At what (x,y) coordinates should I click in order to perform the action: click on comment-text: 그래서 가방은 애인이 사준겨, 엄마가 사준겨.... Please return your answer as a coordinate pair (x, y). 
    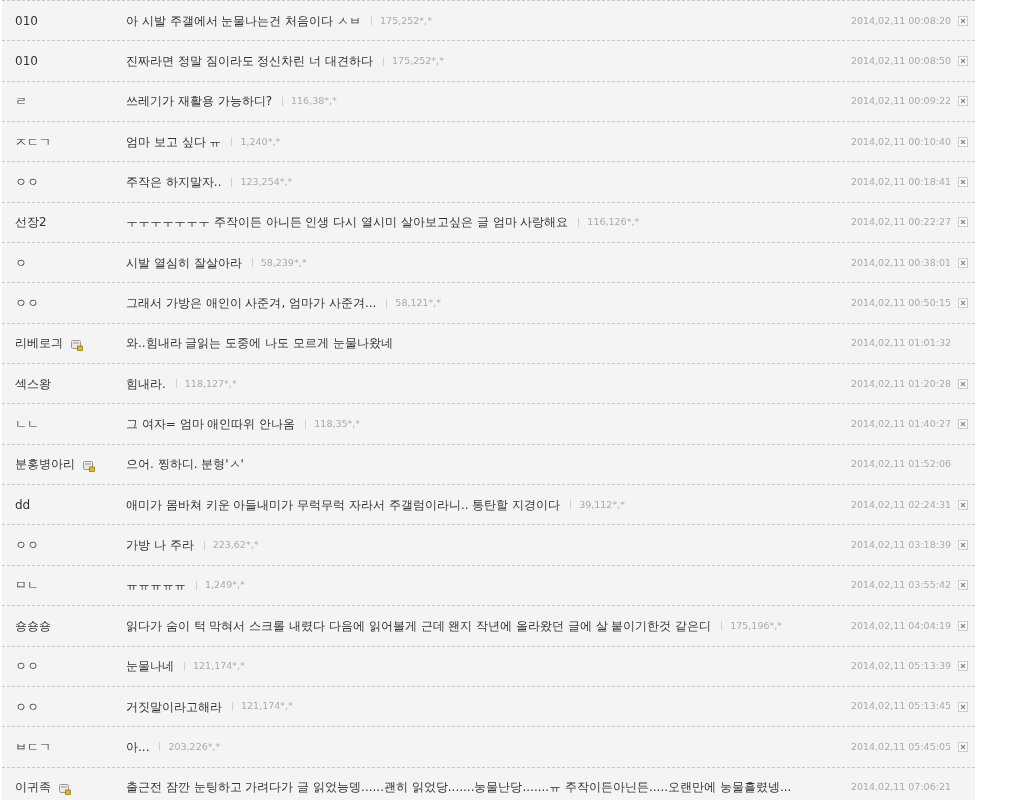
    Looking at the image, I should click on (251, 304).